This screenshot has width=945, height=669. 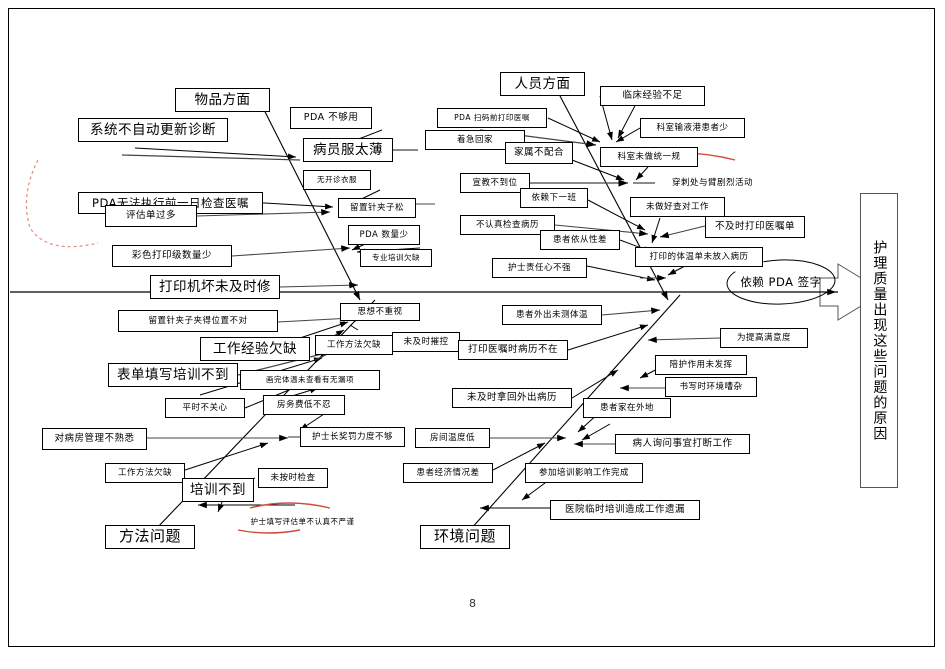 What do you see at coordinates (145, 473) in the screenshot?
I see `cause-box-gongzuofang2: 工作方法欠缺` at bounding box center [145, 473].